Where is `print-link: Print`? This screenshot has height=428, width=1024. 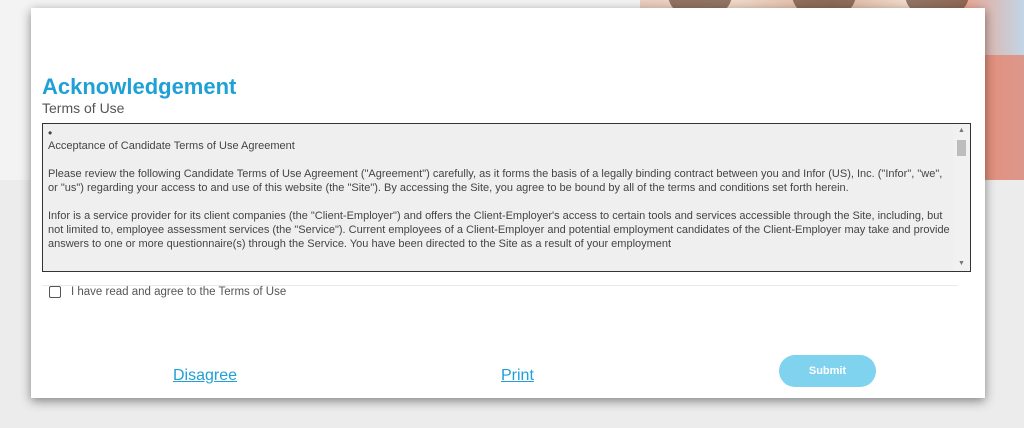 print-link: Print is located at coordinates (517, 376).